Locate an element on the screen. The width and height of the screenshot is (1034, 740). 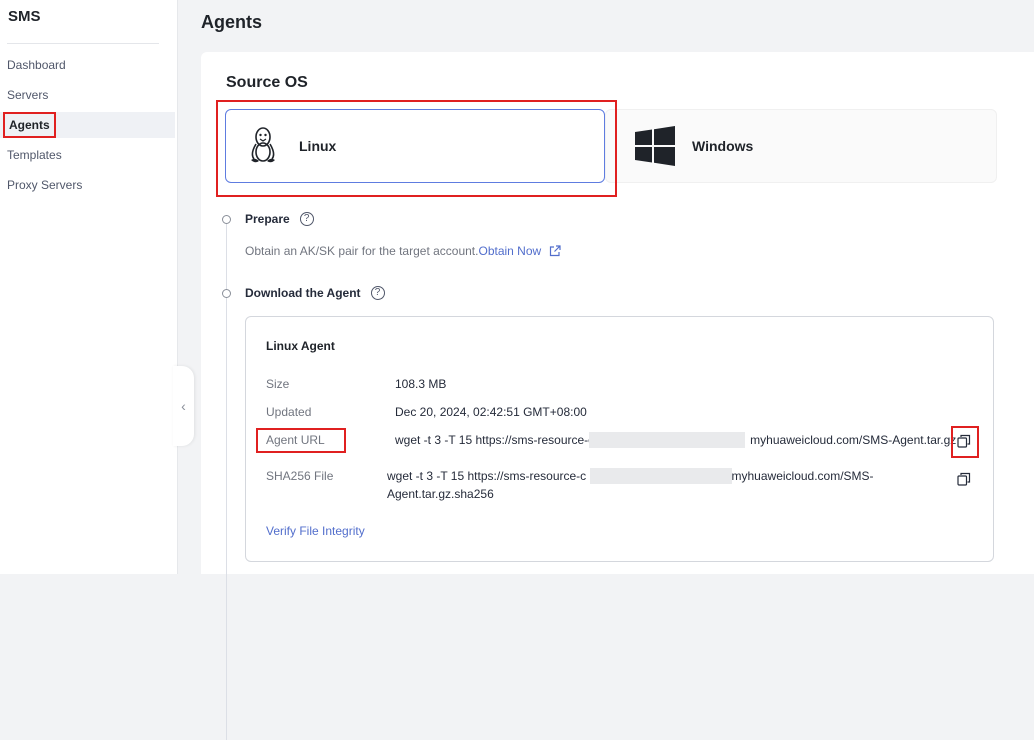
sidebar-item-proxy-servers: Proxy Servers is located at coordinates (87, 185).